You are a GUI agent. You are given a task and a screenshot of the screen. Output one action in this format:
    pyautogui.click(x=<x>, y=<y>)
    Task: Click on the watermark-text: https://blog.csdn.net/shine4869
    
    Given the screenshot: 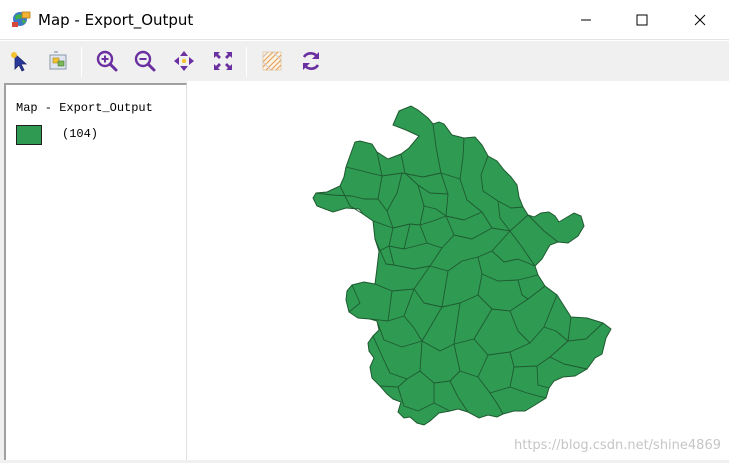 What is the action you would take?
    pyautogui.click(x=617, y=445)
    